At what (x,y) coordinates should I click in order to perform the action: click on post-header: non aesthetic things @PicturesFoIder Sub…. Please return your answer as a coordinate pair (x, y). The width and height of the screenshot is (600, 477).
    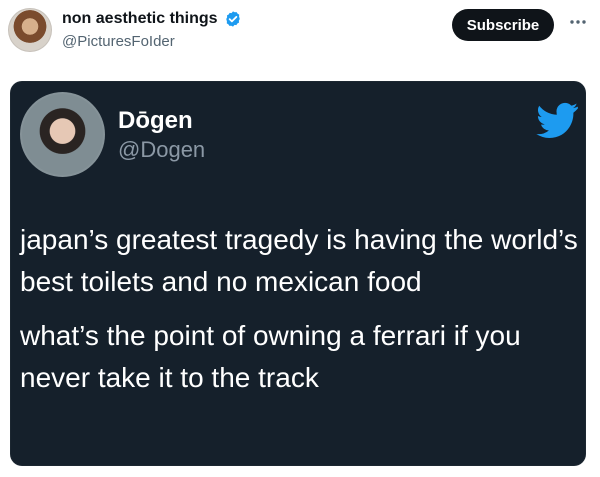
    Looking at the image, I should click on (300, 35).